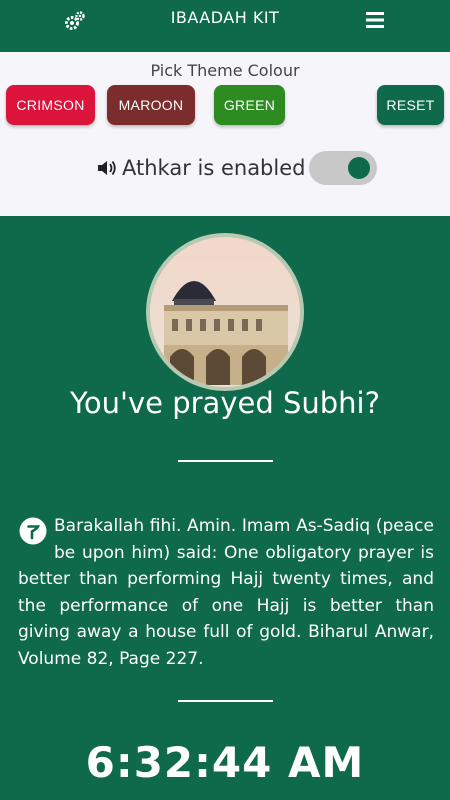 The image size is (450, 800). I want to click on athkar-row: Athkar is enabled, so click(200, 168).